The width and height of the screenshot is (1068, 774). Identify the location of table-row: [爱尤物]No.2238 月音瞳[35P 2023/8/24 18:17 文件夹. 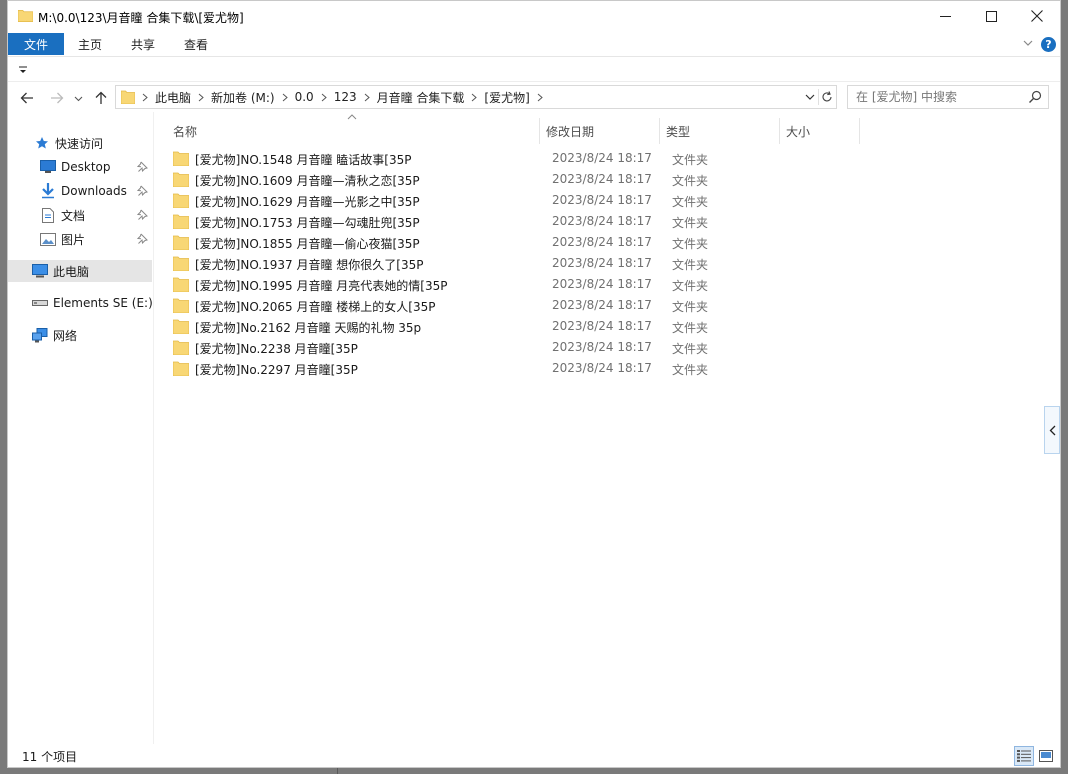
(453, 347).